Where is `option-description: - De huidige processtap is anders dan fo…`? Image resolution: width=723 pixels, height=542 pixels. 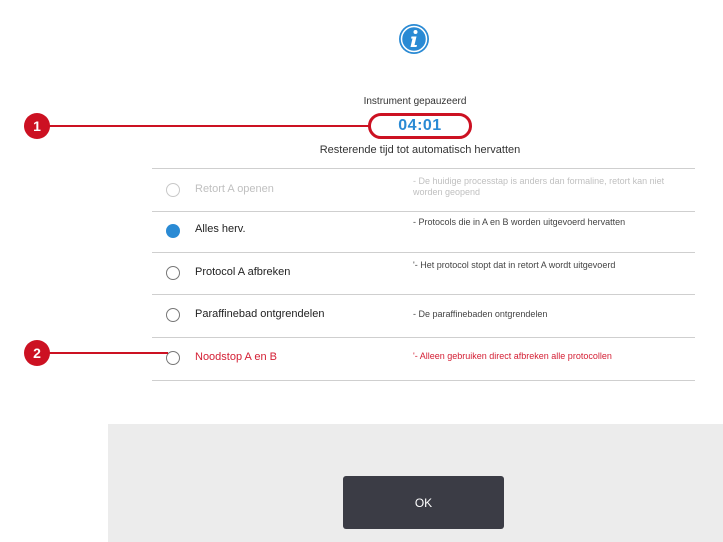 option-description: - De huidige processtap is anders dan fo… is located at coordinates (539, 186).